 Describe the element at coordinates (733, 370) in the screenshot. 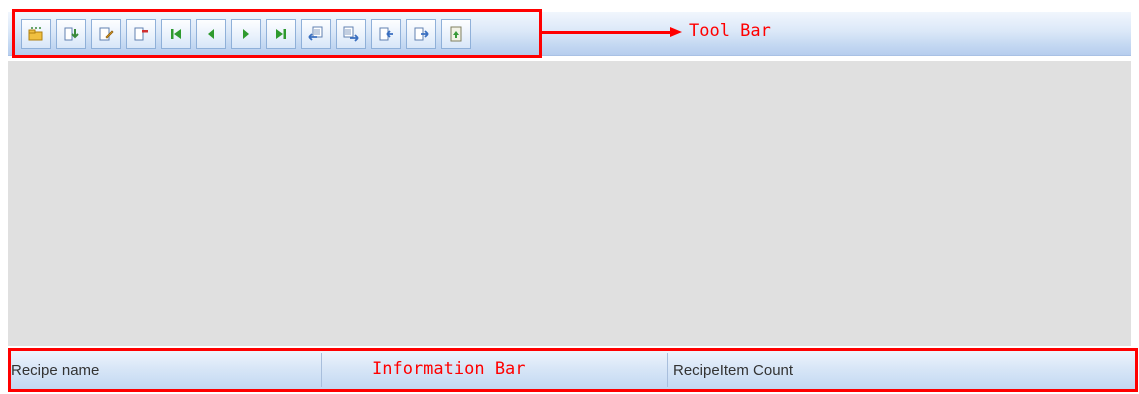

I see `recipe-item-count-label: RecipeItem Count` at that location.